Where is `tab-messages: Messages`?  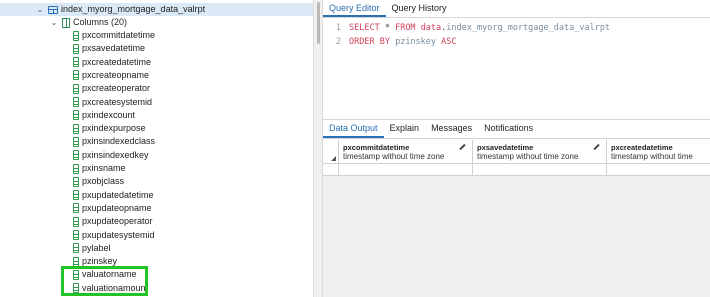 tab-messages: Messages is located at coordinates (451, 128).